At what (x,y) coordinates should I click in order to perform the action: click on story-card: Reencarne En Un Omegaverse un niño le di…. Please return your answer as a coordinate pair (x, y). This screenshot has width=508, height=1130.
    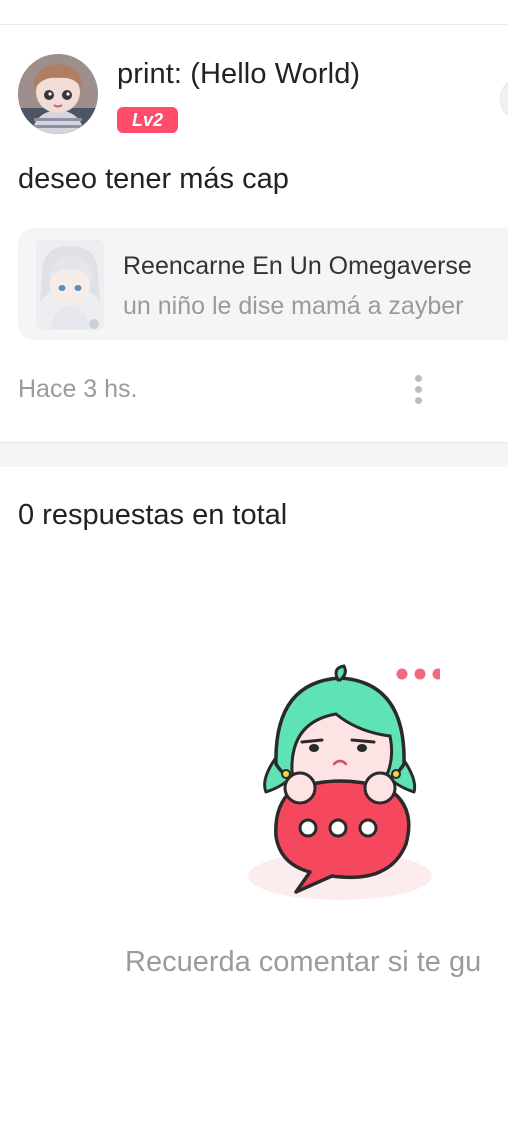
    Looking at the image, I should click on (263, 284).